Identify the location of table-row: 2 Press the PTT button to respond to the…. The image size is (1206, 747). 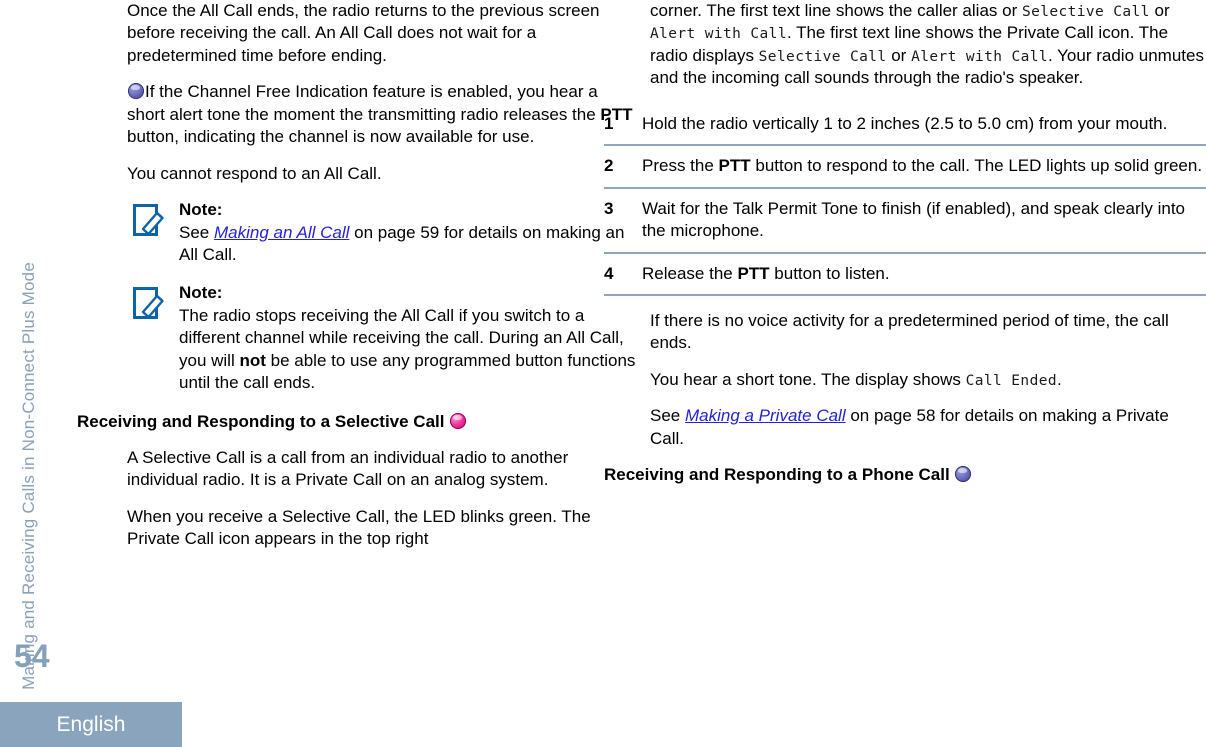
(905, 166).